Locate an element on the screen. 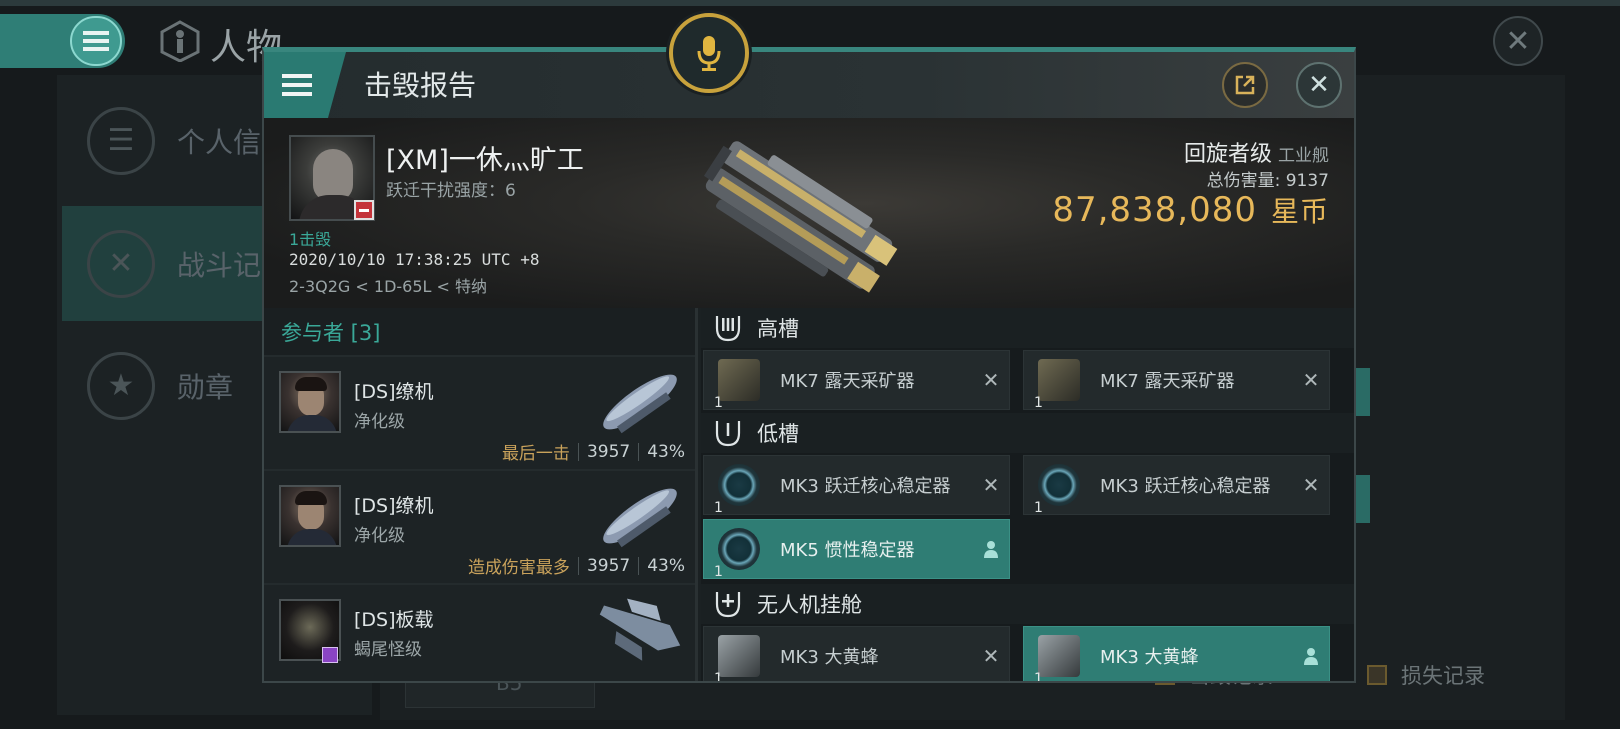  module-name: MK3 跃迁核心稳定器 is located at coordinates (865, 486).